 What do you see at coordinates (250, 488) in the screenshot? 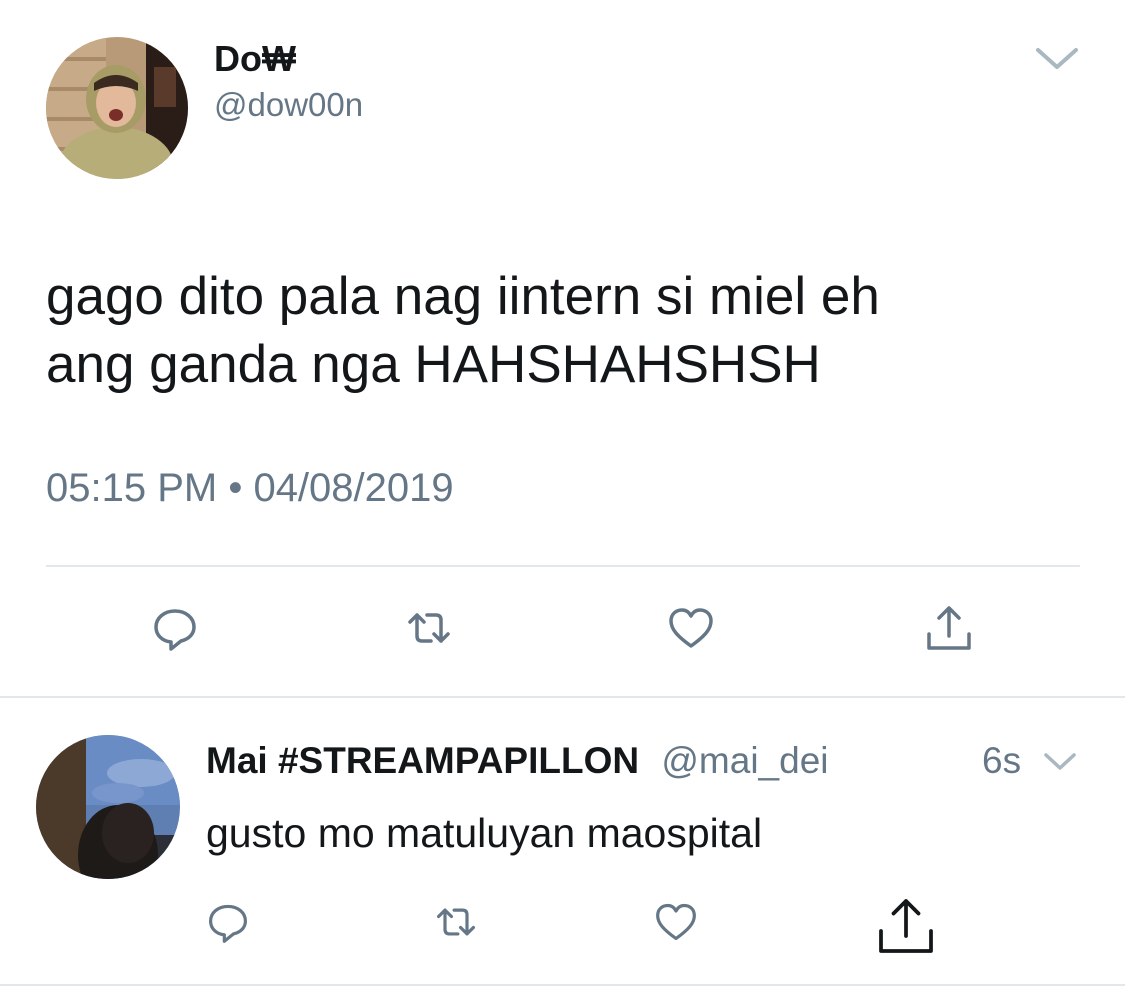
I see `tweet-timestamp: 05:15 PM • 04/08/2019` at bounding box center [250, 488].